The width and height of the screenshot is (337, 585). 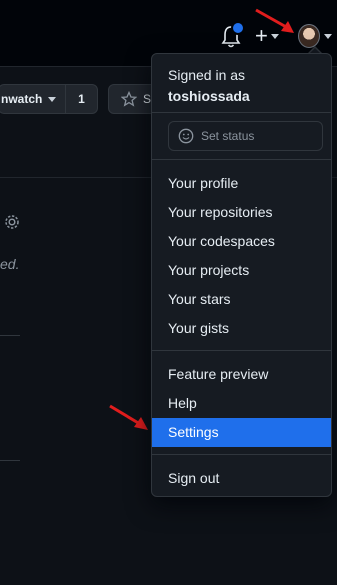 I want to click on username: toshiossada, so click(x=209, y=96).